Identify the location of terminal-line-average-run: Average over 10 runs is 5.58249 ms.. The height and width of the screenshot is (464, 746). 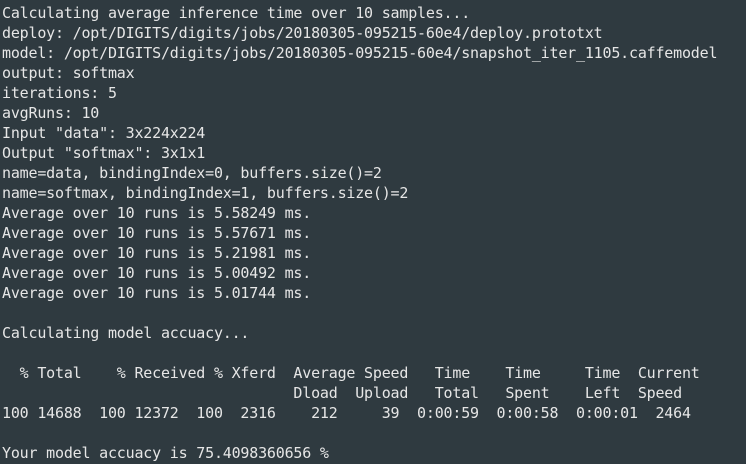
(157, 213).